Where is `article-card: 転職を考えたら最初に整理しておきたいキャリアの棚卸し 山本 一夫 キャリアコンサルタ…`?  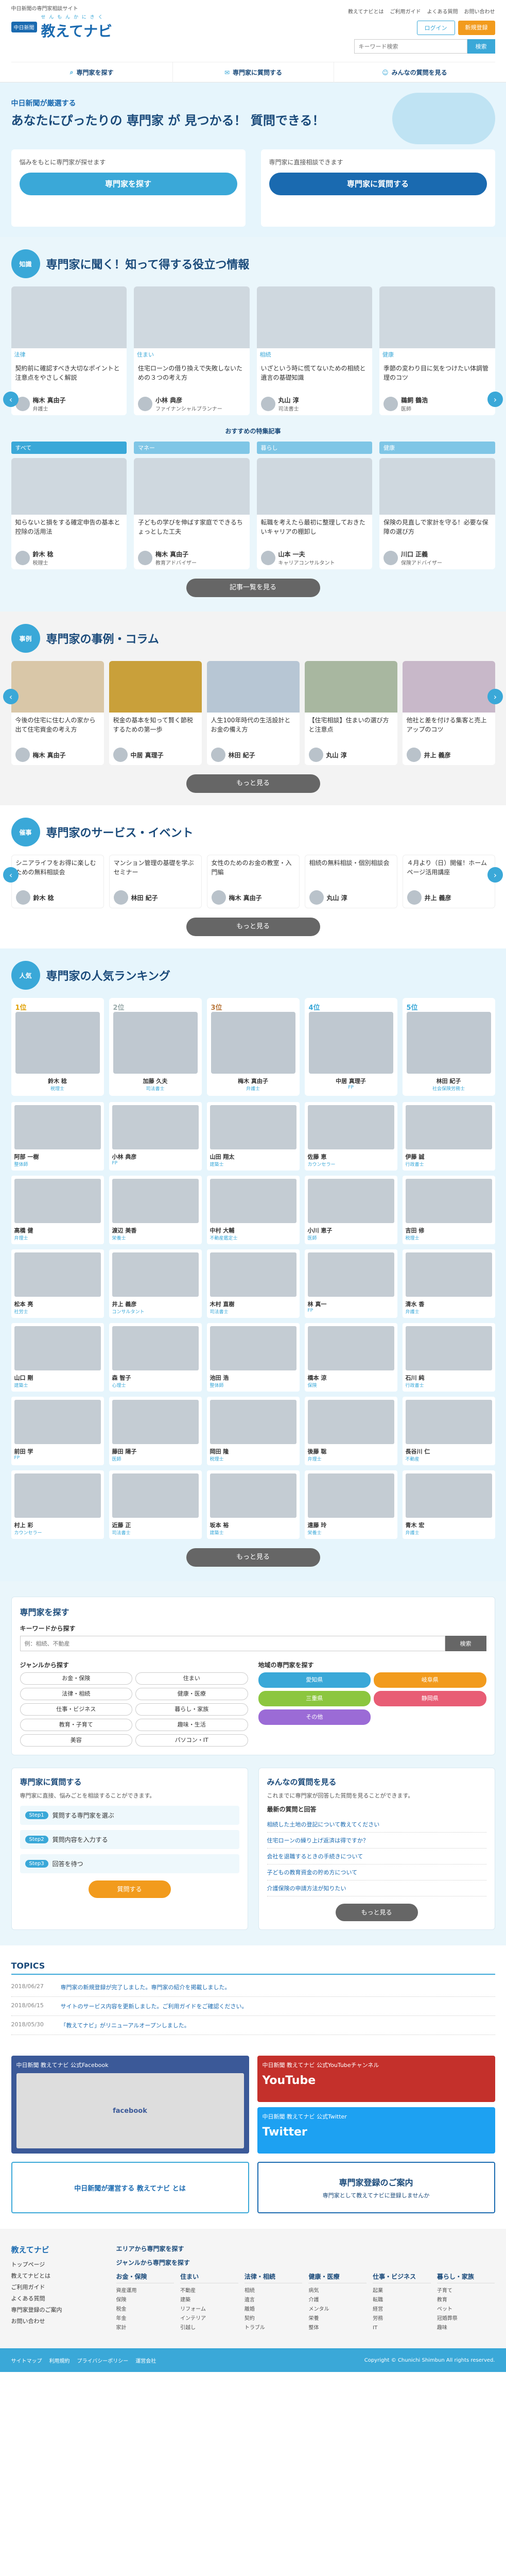 article-card: 転職を考えたら最初に整理しておきたいキャリアの棚卸し 山本 一夫 キャリアコンサルタ… is located at coordinates (314, 513).